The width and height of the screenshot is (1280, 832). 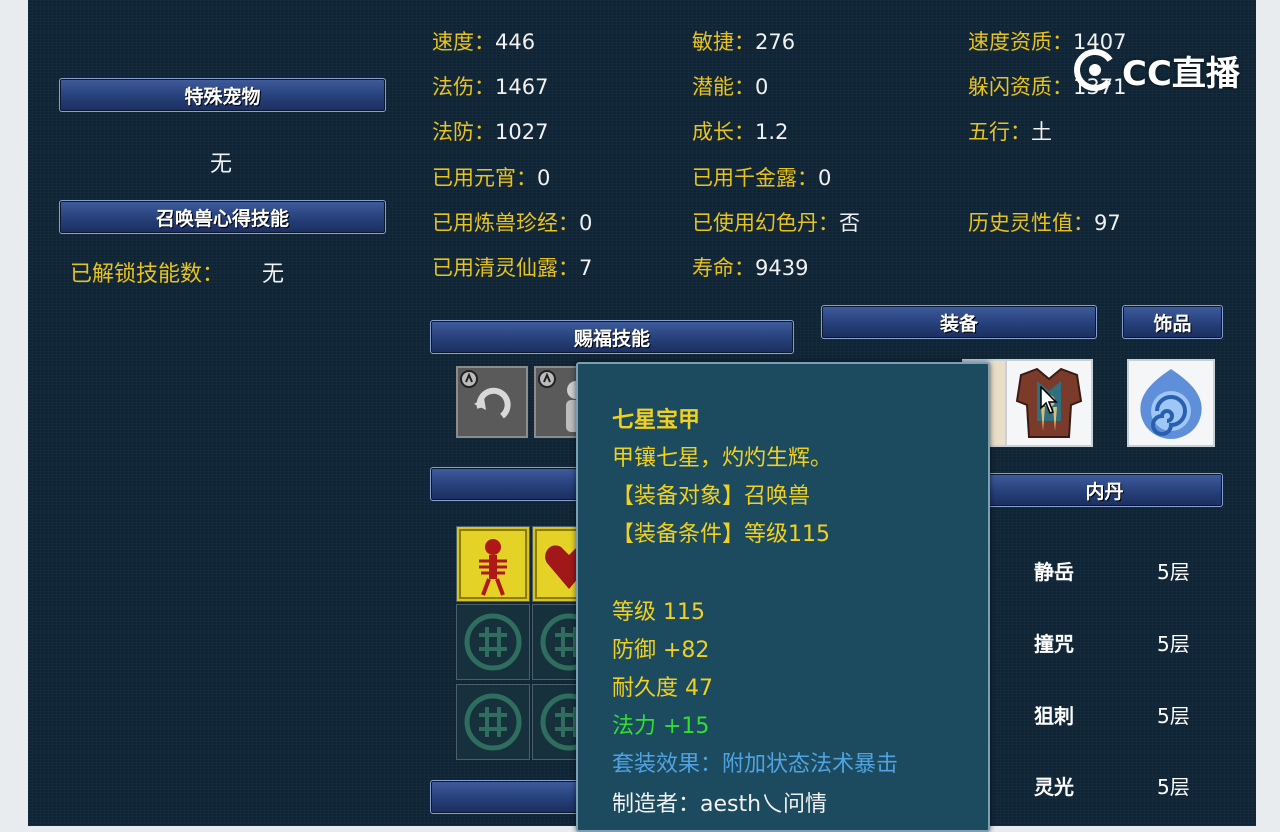 I want to click on tooltip-level: 等级 115, so click(x=658, y=612).